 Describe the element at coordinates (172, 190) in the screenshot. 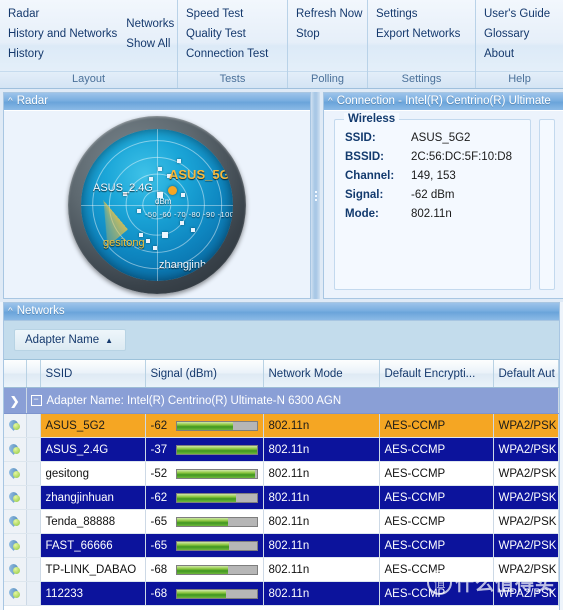

I see `radar-current-ap-marker` at that location.